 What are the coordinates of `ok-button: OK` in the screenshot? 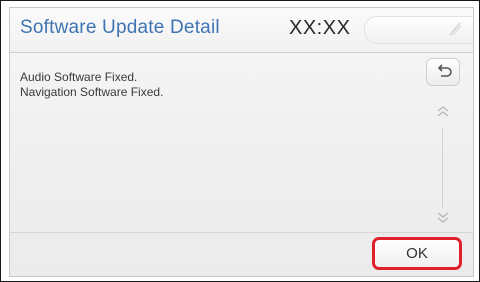 It's located at (417, 253).